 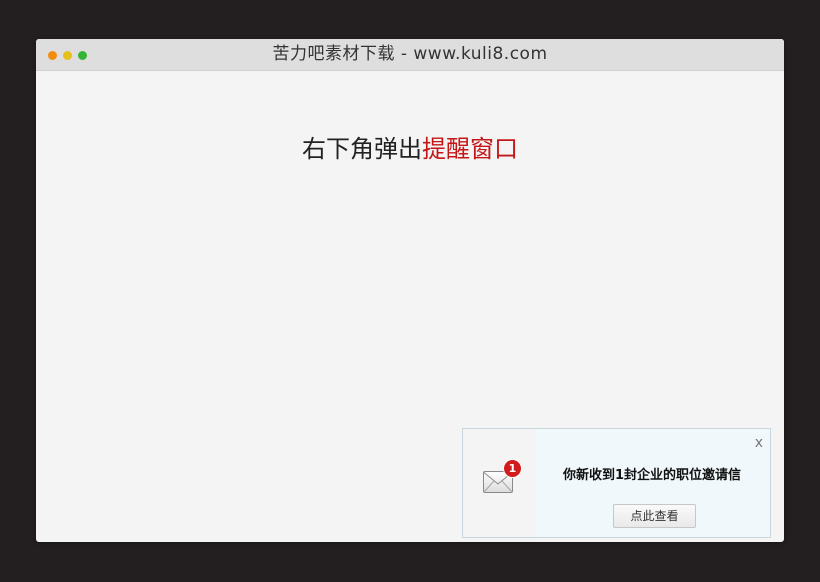 I want to click on popup-icon-area: 1, so click(x=499, y=483).